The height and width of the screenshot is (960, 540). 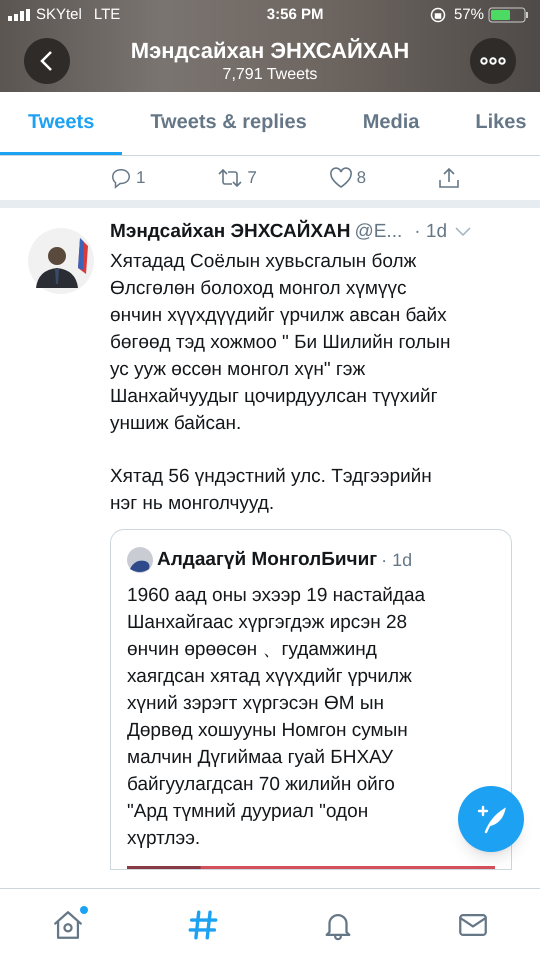 I want to click on retweet-icon, so click(x=230, y=178).